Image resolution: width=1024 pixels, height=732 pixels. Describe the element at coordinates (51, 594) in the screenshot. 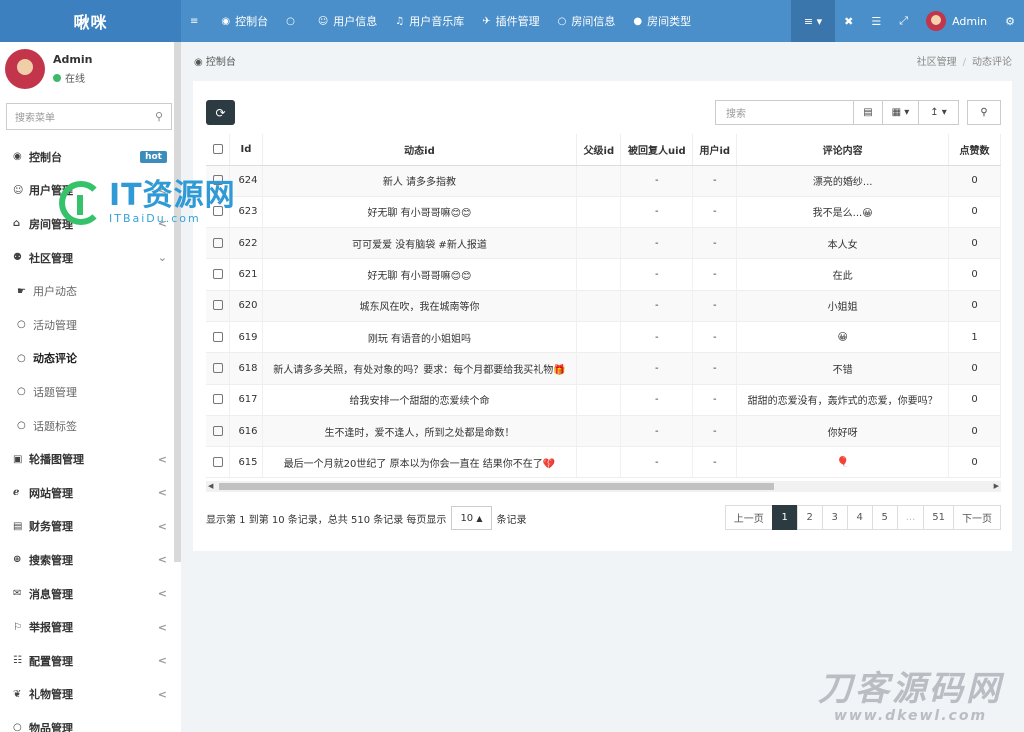

I see `sidebar-item-label: 消息管理` at that location.